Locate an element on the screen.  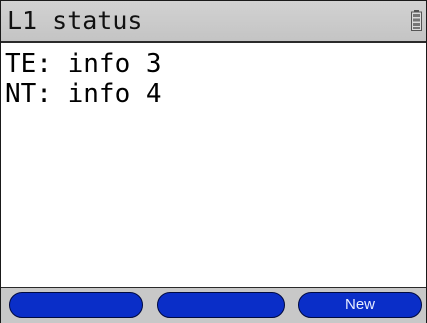
softkey-bar: New is located at coordinates (213, 305).